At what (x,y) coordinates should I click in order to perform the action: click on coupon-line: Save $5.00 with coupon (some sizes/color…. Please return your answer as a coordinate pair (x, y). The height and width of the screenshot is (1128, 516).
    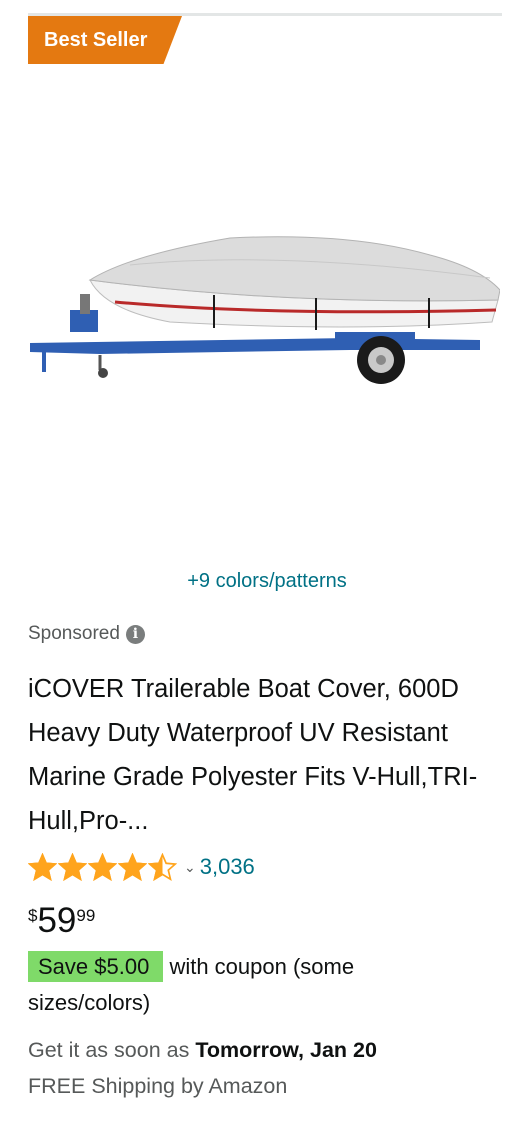
    Looking at the image, I should click on (248, 985).